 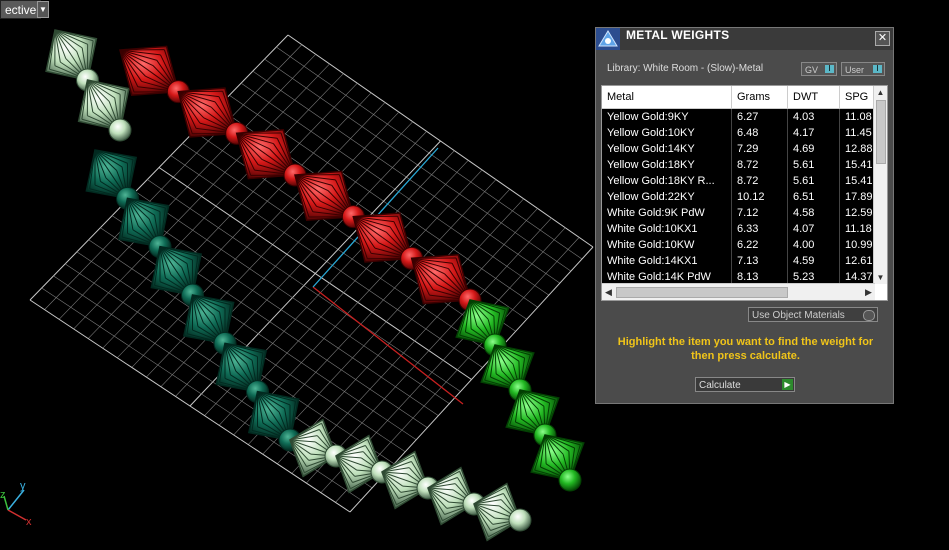 I want to click on gizmo-y-label: y, so click(x=23, y=486).